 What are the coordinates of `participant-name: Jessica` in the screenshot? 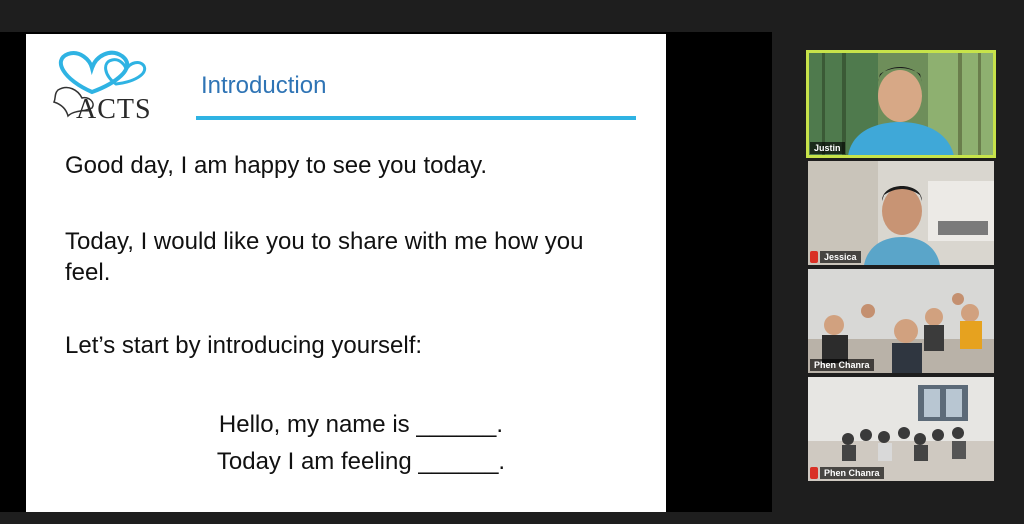 It's located at (840, 257).